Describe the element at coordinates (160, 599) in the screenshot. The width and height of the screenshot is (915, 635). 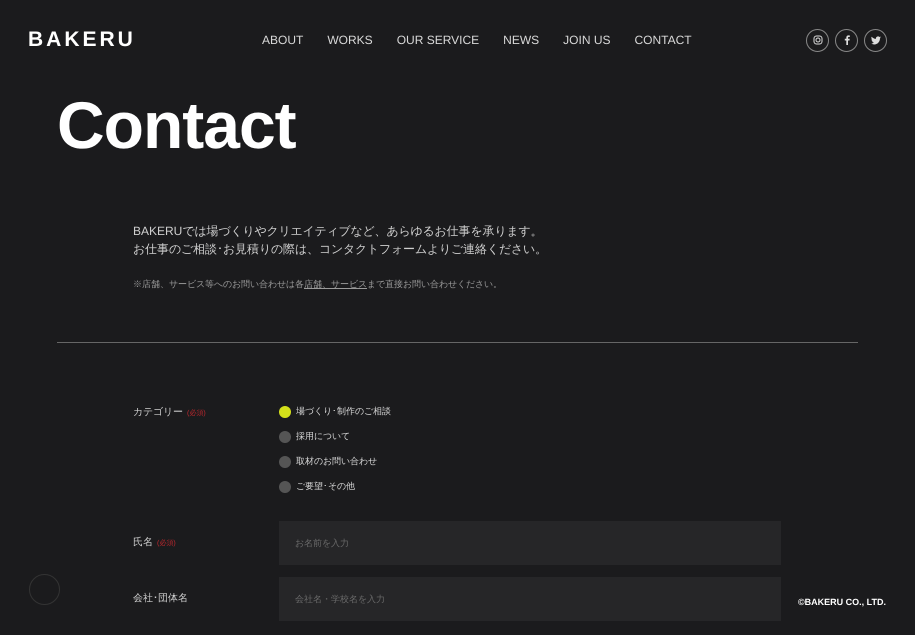
I see `field-label: 会社･団体名` at that location.